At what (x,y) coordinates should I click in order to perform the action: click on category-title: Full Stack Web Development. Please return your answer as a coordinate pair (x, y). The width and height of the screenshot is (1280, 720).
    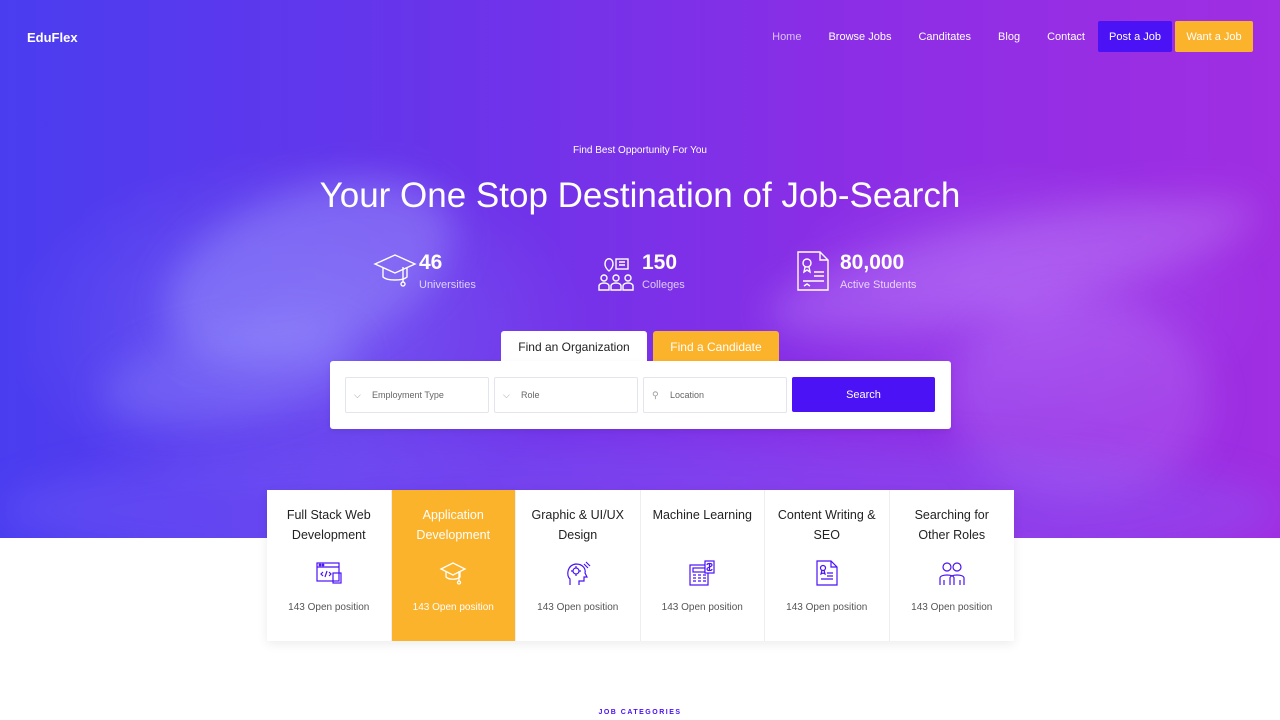
    Looking at the image, I should click on (328, 525).